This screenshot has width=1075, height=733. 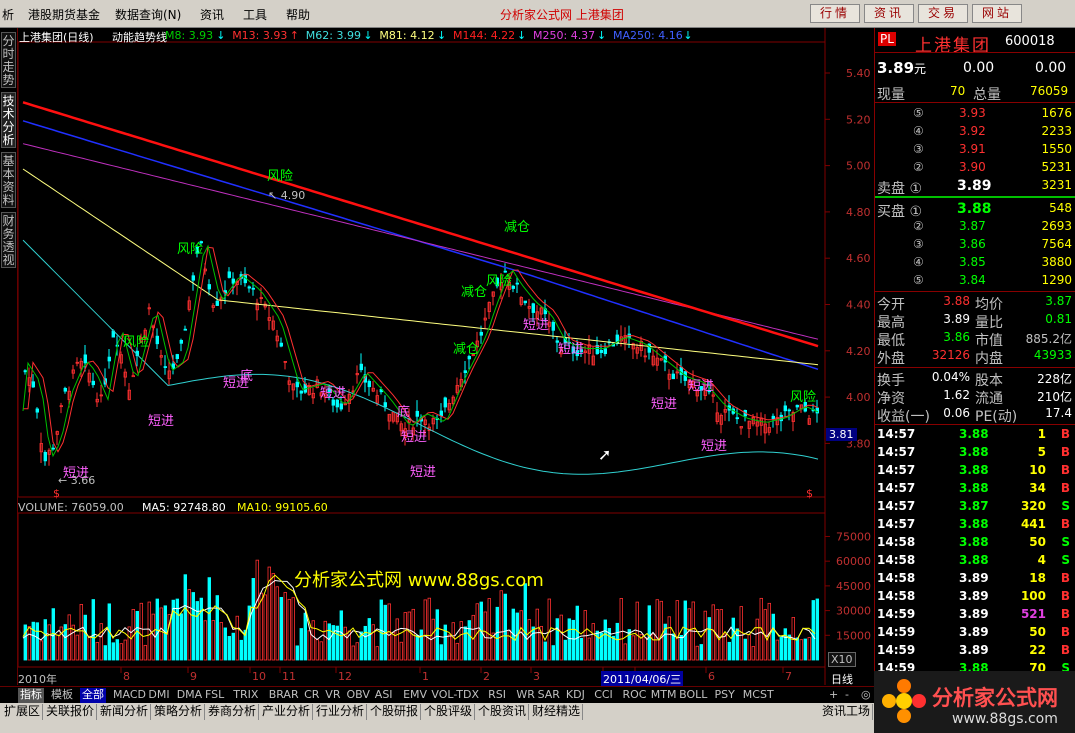 I want to click on nav-tab: 个股资讯, so click(x=503, y=712).